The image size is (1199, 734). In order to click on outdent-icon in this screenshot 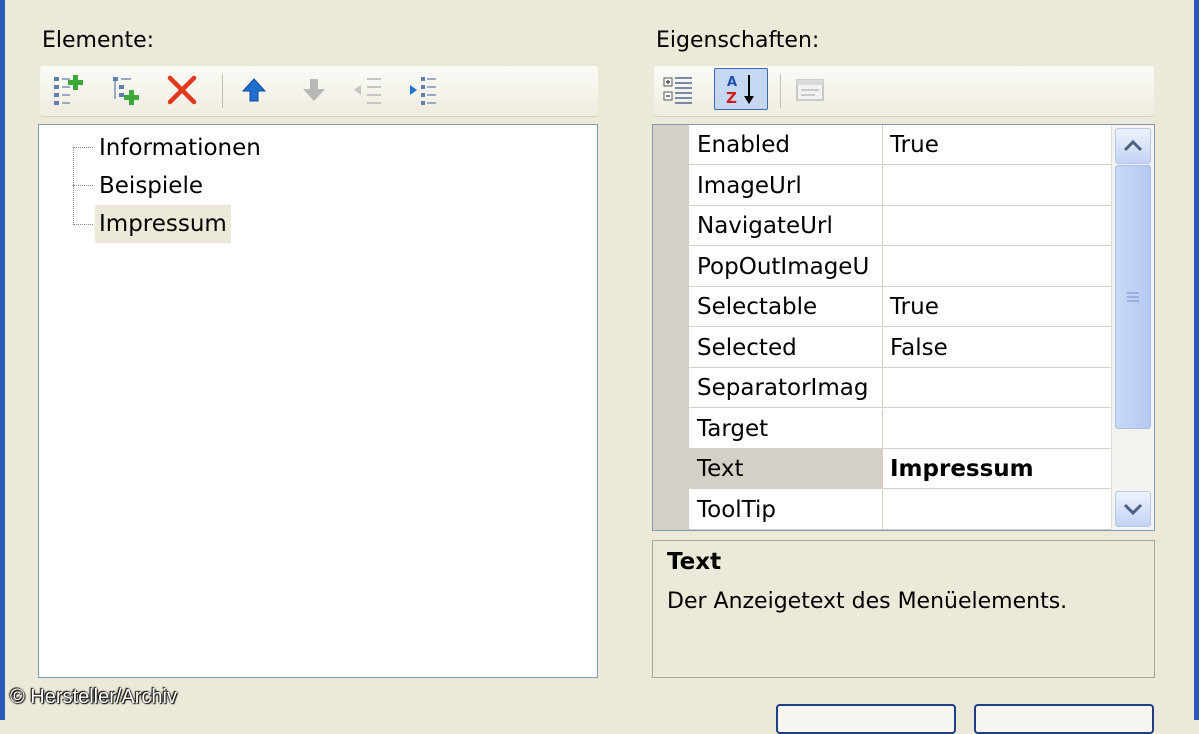, I will do `click(368, 90)`.